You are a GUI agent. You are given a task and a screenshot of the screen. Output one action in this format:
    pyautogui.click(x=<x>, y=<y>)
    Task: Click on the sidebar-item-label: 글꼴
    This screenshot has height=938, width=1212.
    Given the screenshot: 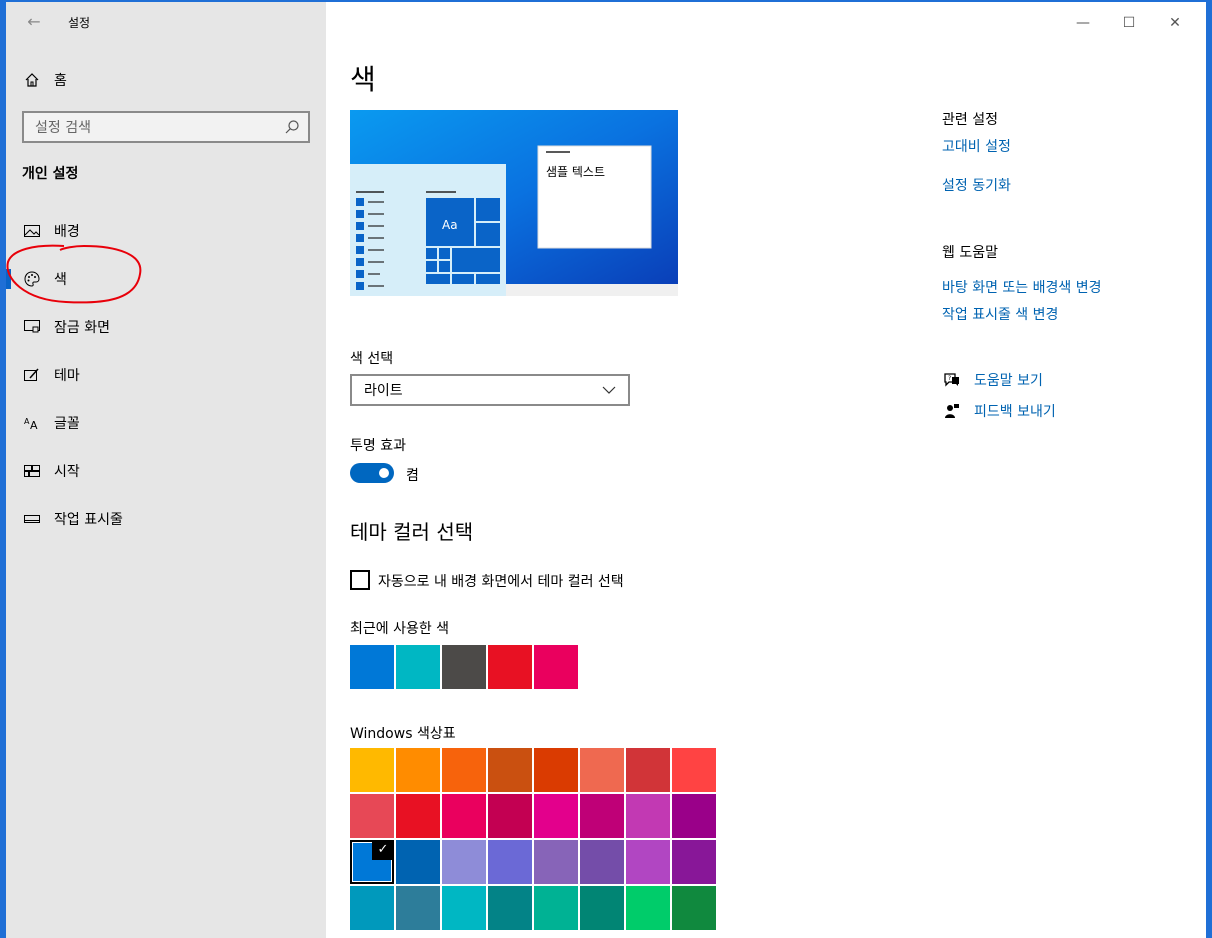 What is the action you would take?
    pyautogui.click(x=67, y=424)
    